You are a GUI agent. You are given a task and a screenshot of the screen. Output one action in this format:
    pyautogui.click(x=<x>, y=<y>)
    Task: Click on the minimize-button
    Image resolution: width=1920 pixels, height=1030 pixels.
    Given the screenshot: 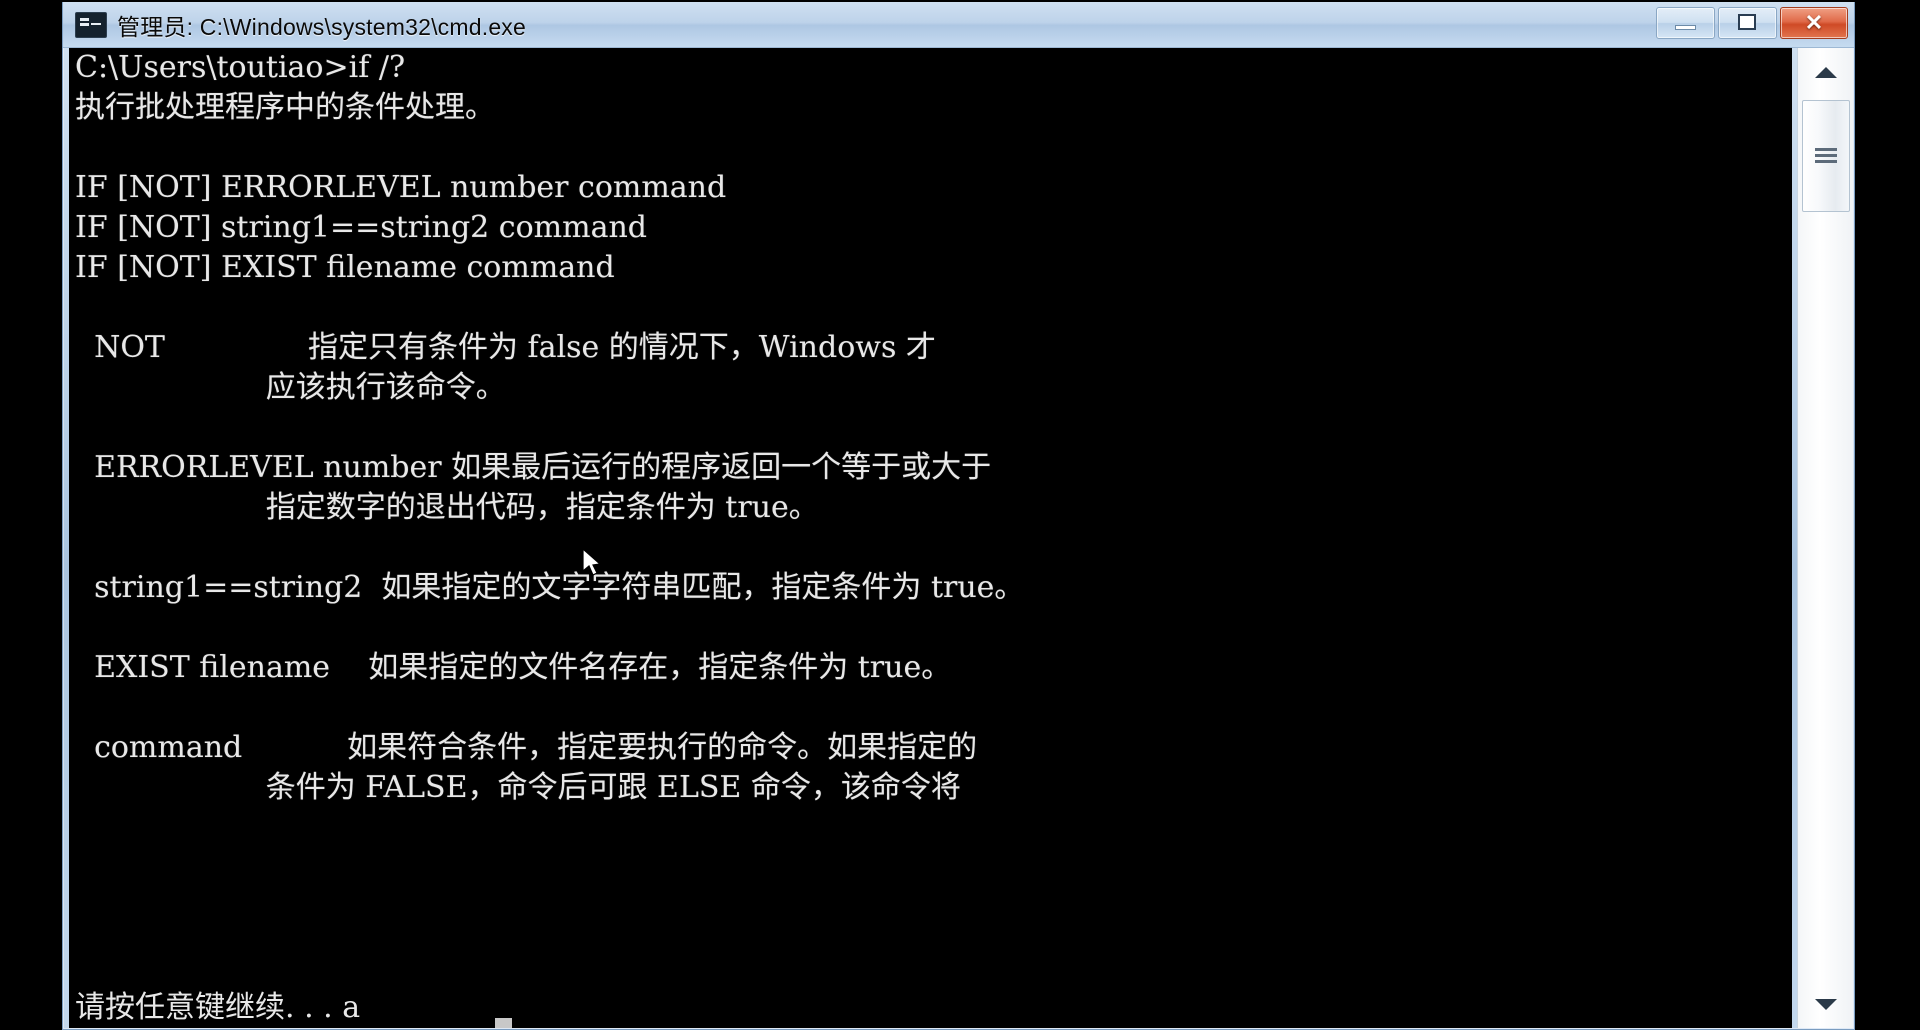 What is the action you would take?
    pyautogui.click(x=1685, y=23)
    